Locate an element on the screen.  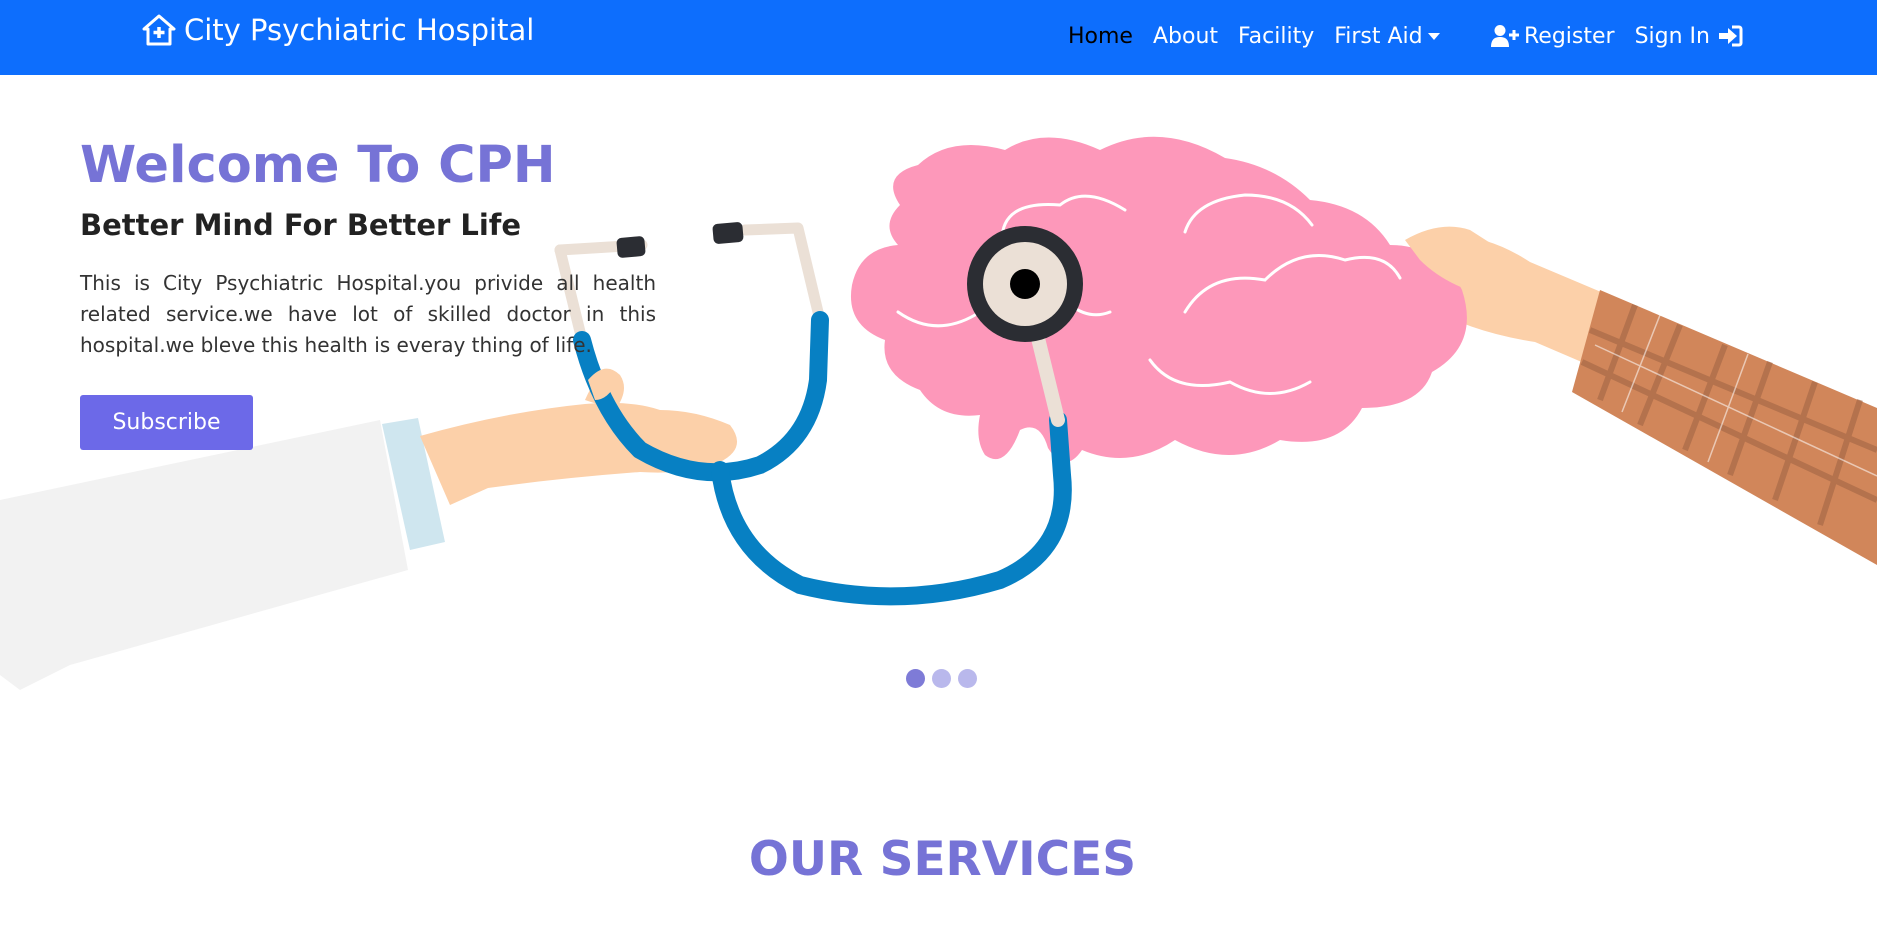
nav-first-aid-dropdown: First Aid is located at coordinates (1387, 36).